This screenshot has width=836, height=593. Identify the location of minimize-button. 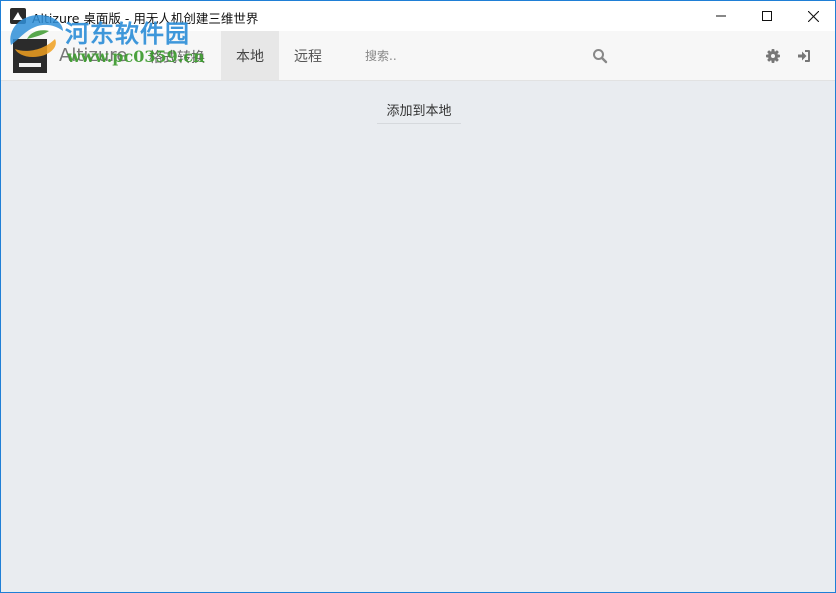
(721, 16).